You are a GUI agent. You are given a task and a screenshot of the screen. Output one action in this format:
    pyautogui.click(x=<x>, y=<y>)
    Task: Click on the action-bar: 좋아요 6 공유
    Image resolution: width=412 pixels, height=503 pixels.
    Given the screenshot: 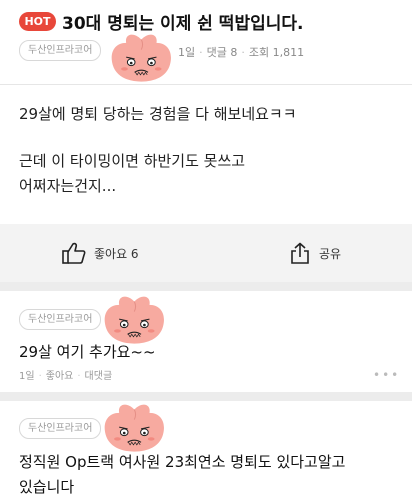 What is the action you would take?
    pyautogui.click(x=206, y=253)
    